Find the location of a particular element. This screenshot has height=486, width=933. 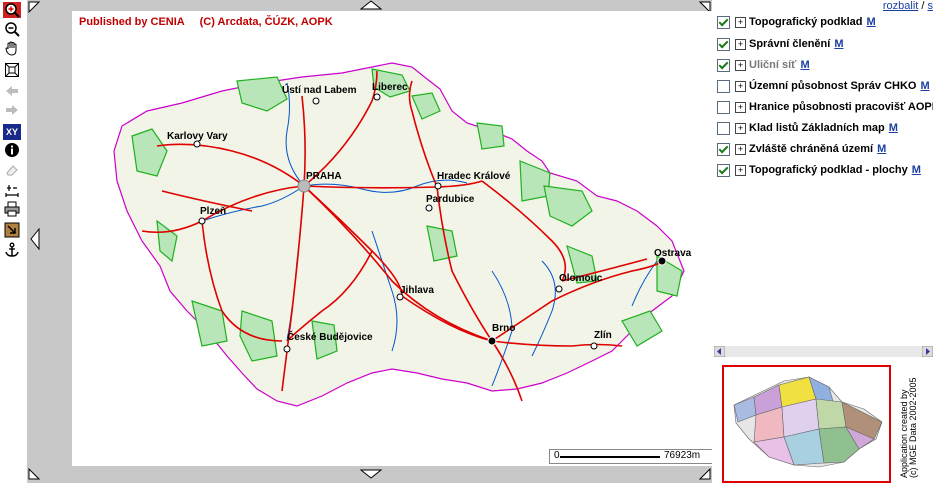

layer-row: + Topografický podklad - plochy M is located at coordinates (819, 170).